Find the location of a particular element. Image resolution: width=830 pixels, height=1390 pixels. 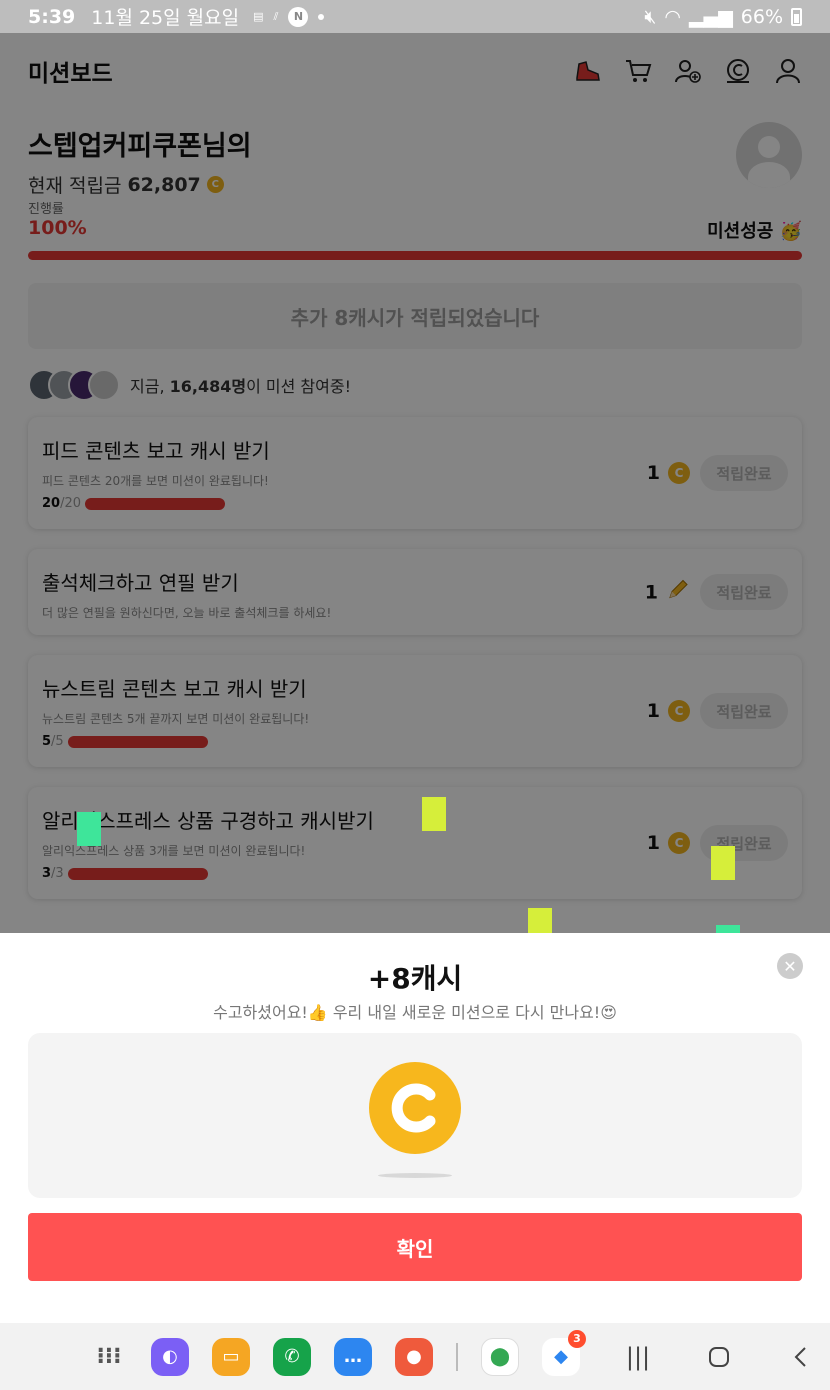

status-time: 5:39 is located at coordinates (52, 16).